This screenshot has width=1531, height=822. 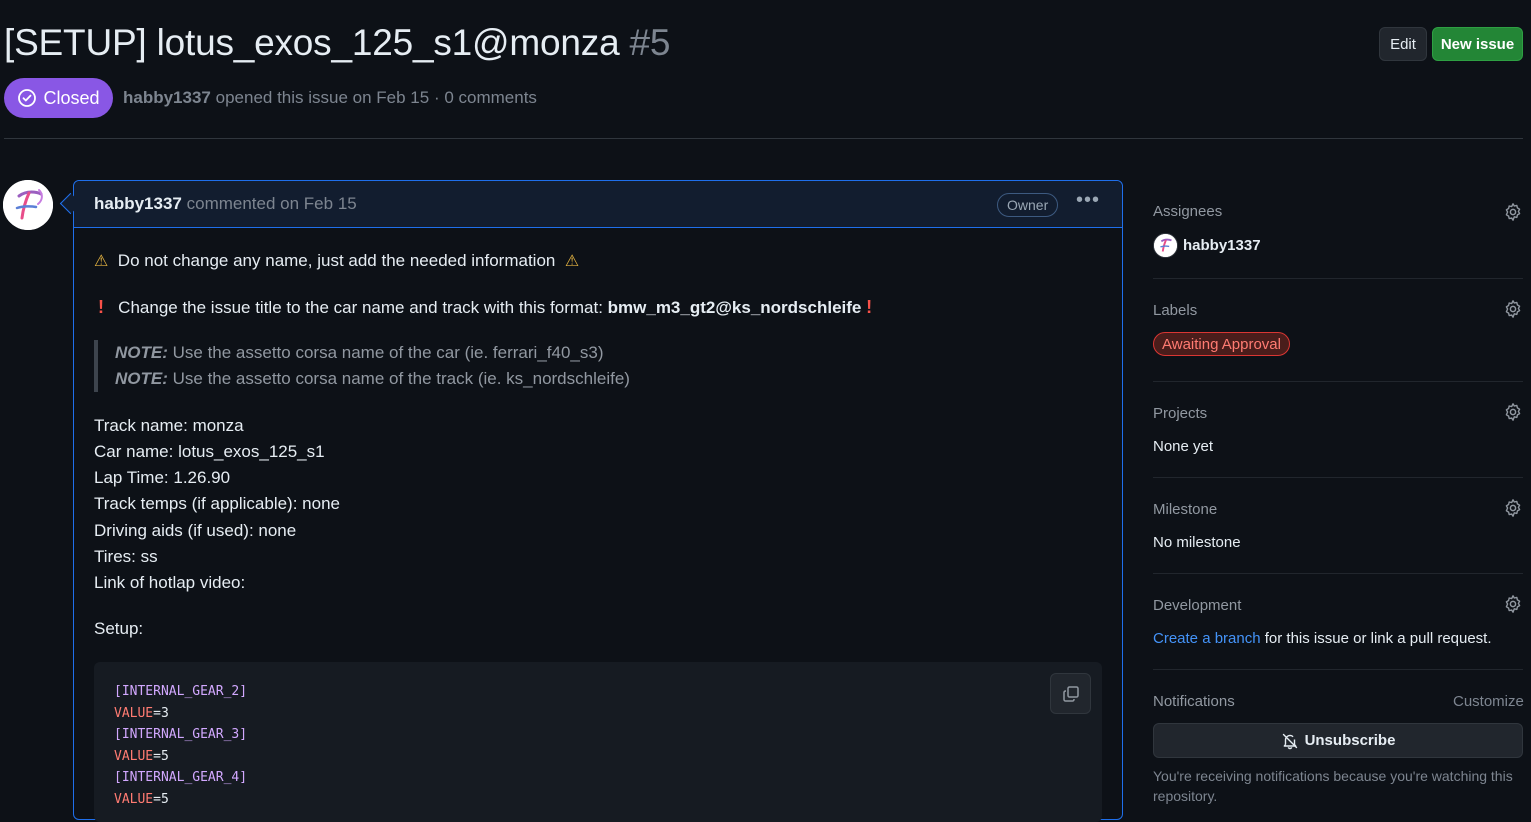 What do you see at coordinates (169, 425) in the screenshot?
I see `field-track: Track name: monza` at bounding box center [169, 425].